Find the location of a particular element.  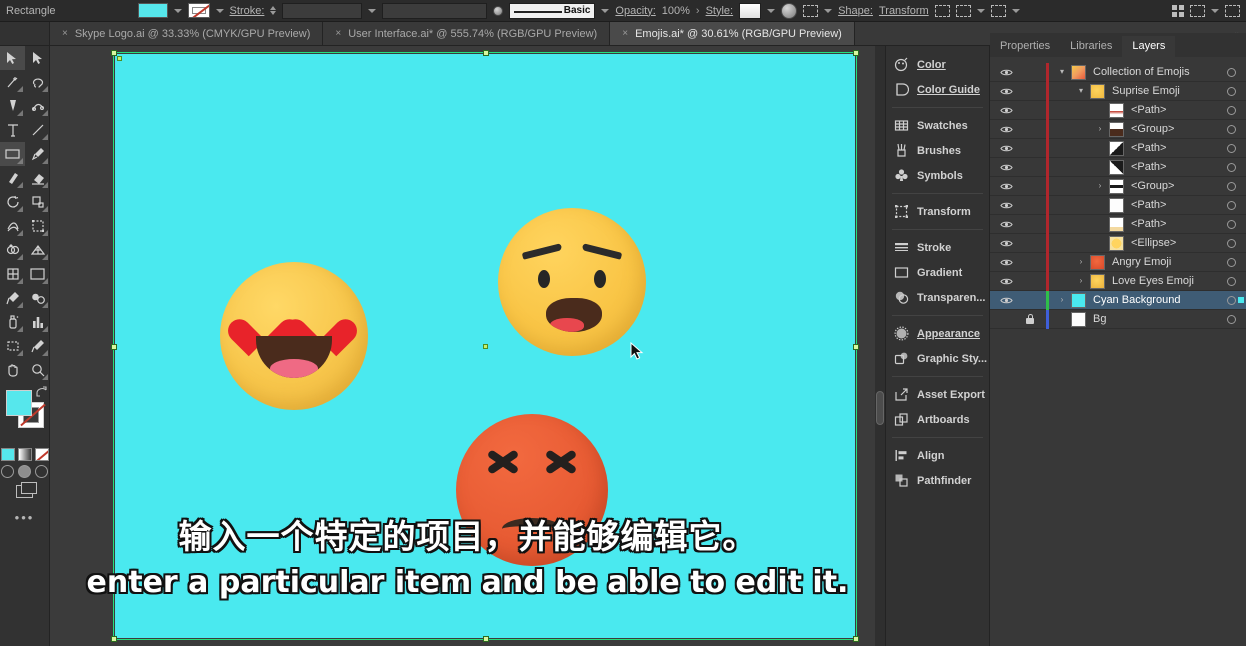

line-segment-tool is located at coordinates (37, 130).